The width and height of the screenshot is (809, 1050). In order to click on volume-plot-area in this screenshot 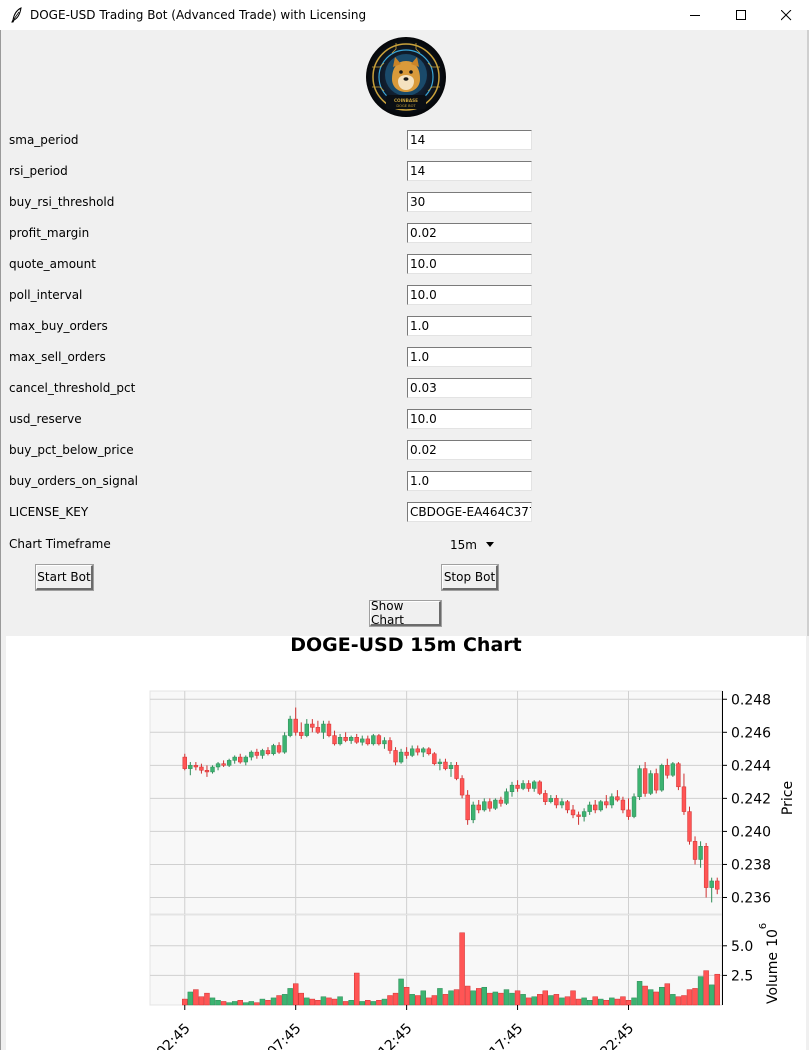, I will do `click(436, 960)`.